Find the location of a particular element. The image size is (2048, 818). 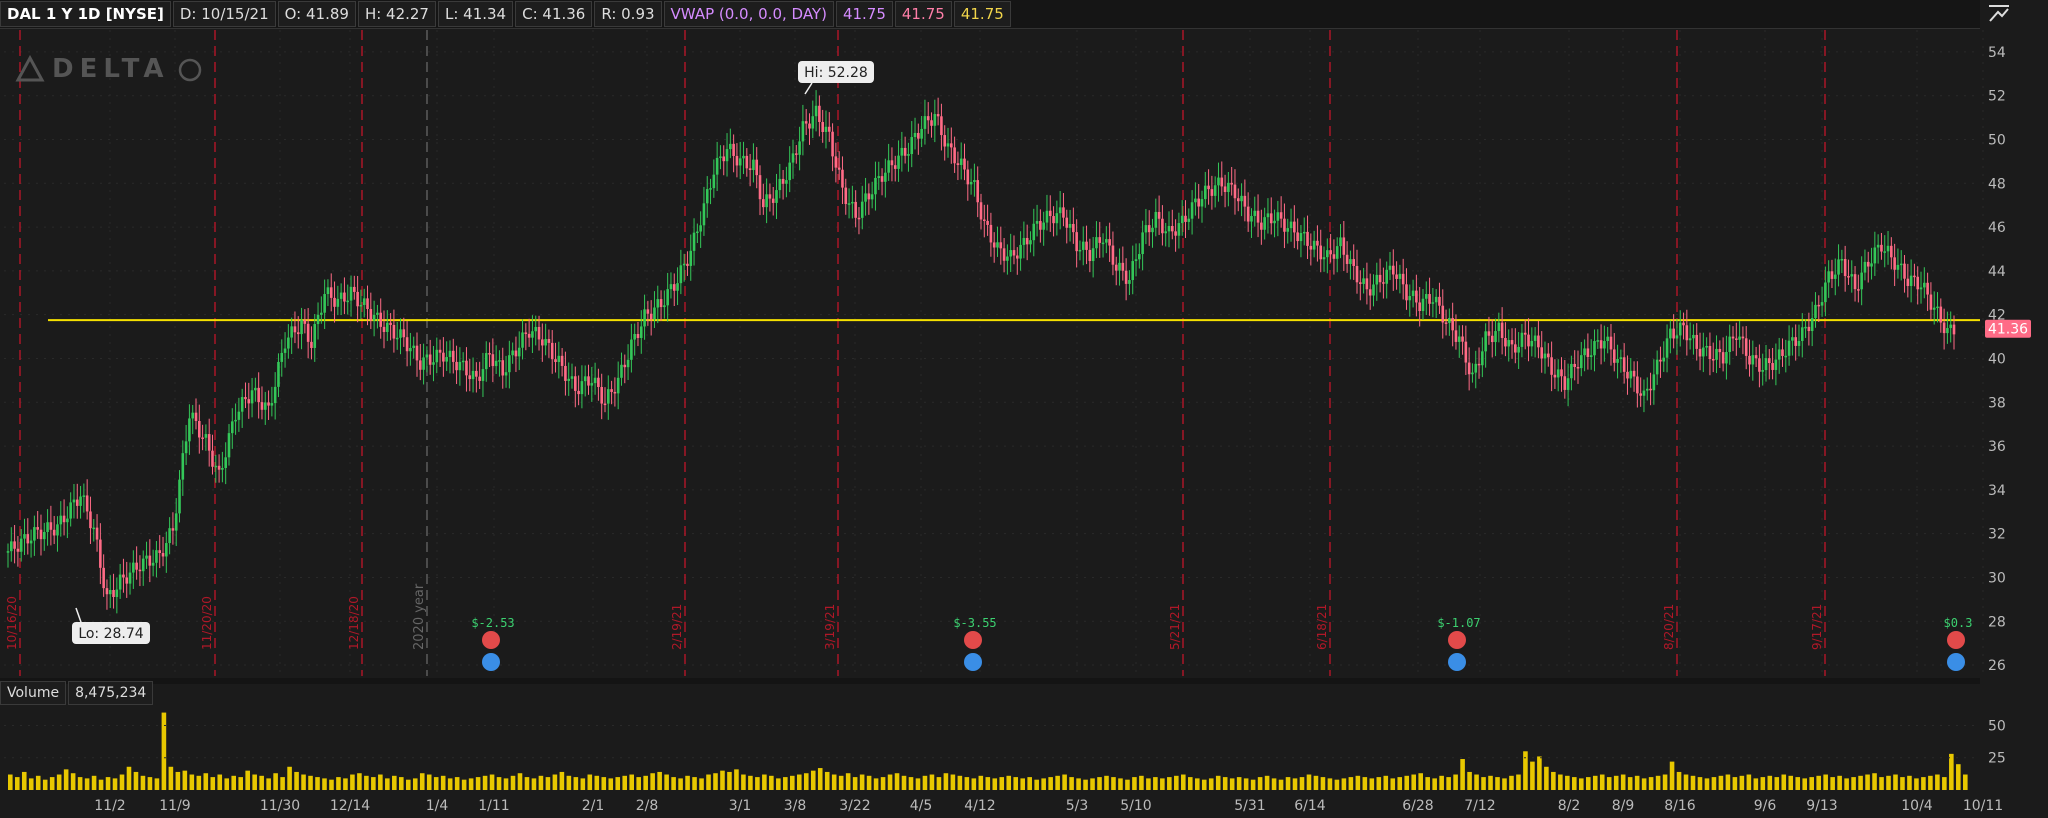

price-tick-label: 32 is located at coordinates (1997, 535).